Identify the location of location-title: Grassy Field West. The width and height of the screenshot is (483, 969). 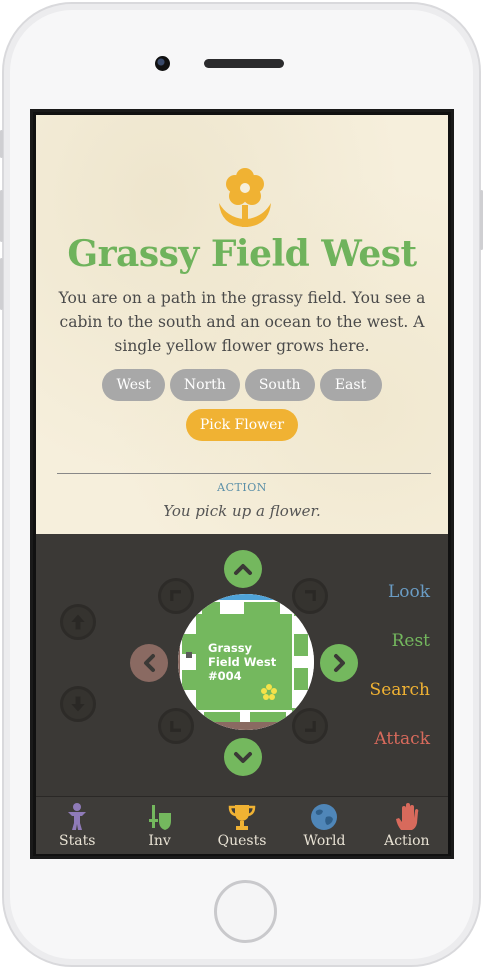
(242, 254).